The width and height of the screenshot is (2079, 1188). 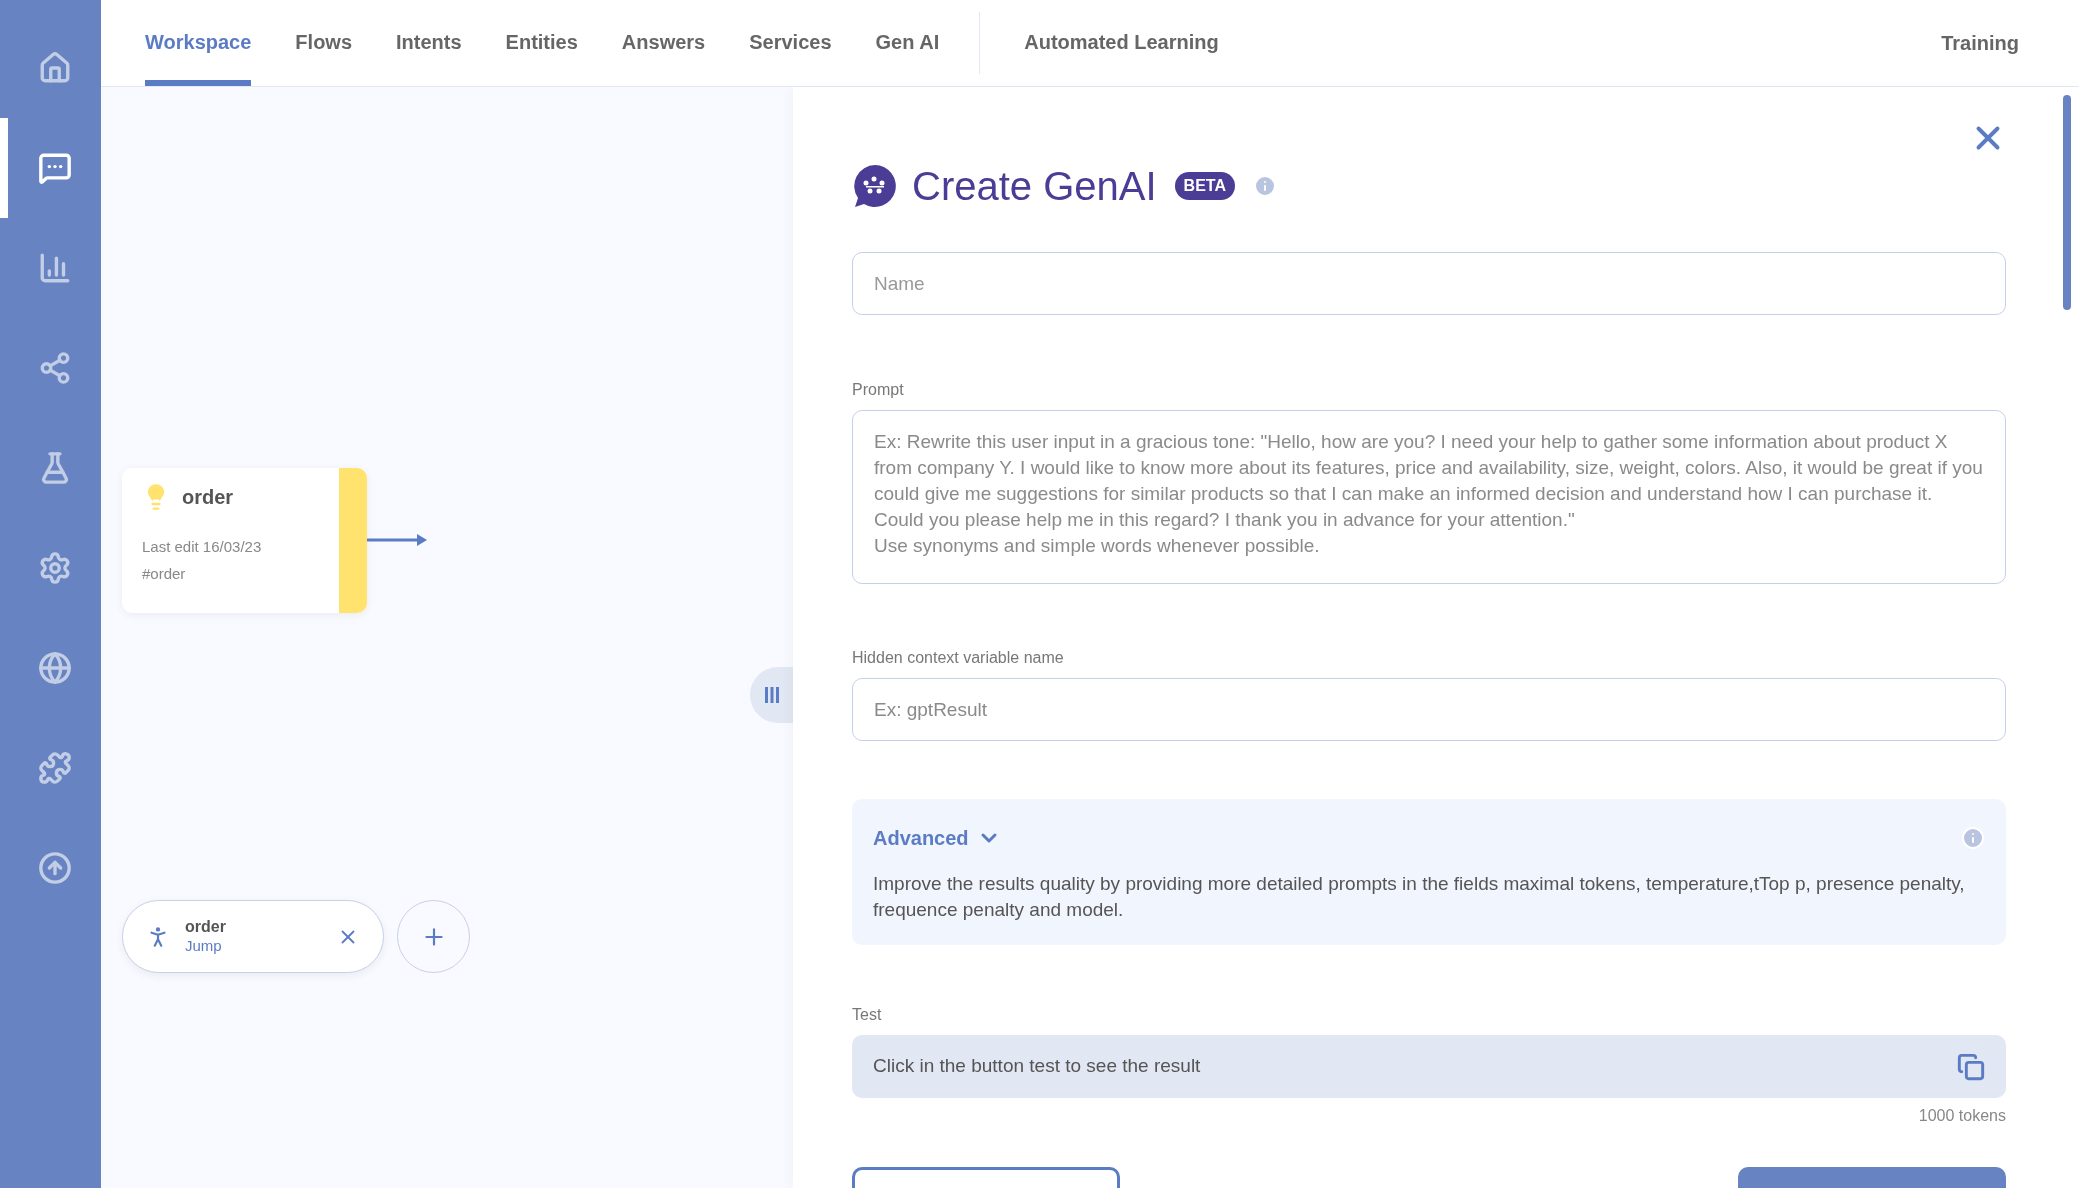 What do you see at coordinates (204, 946) in the screenshot?
I see `chip-subtitle: Jump` at bounding box center [204, 946].